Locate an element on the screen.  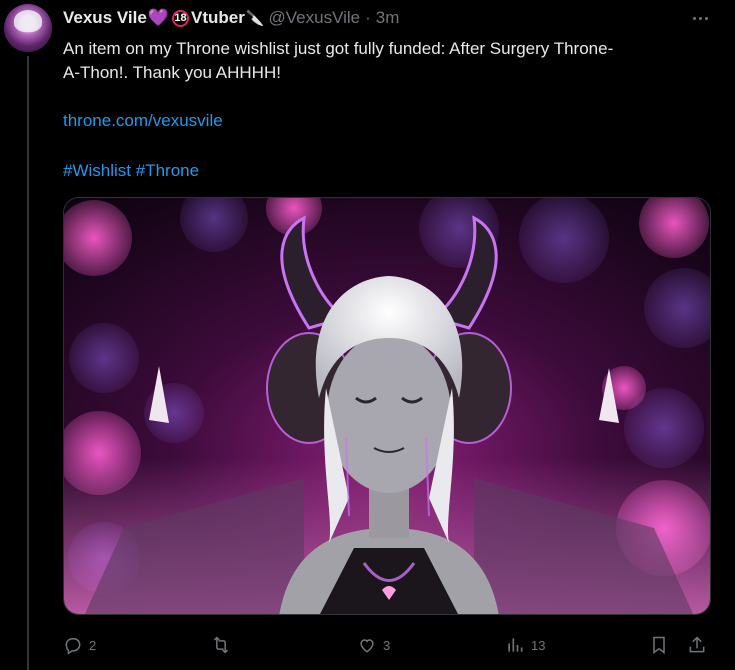
hashtag-wishlist: #Wishlist is located at coordinates (97, 170).